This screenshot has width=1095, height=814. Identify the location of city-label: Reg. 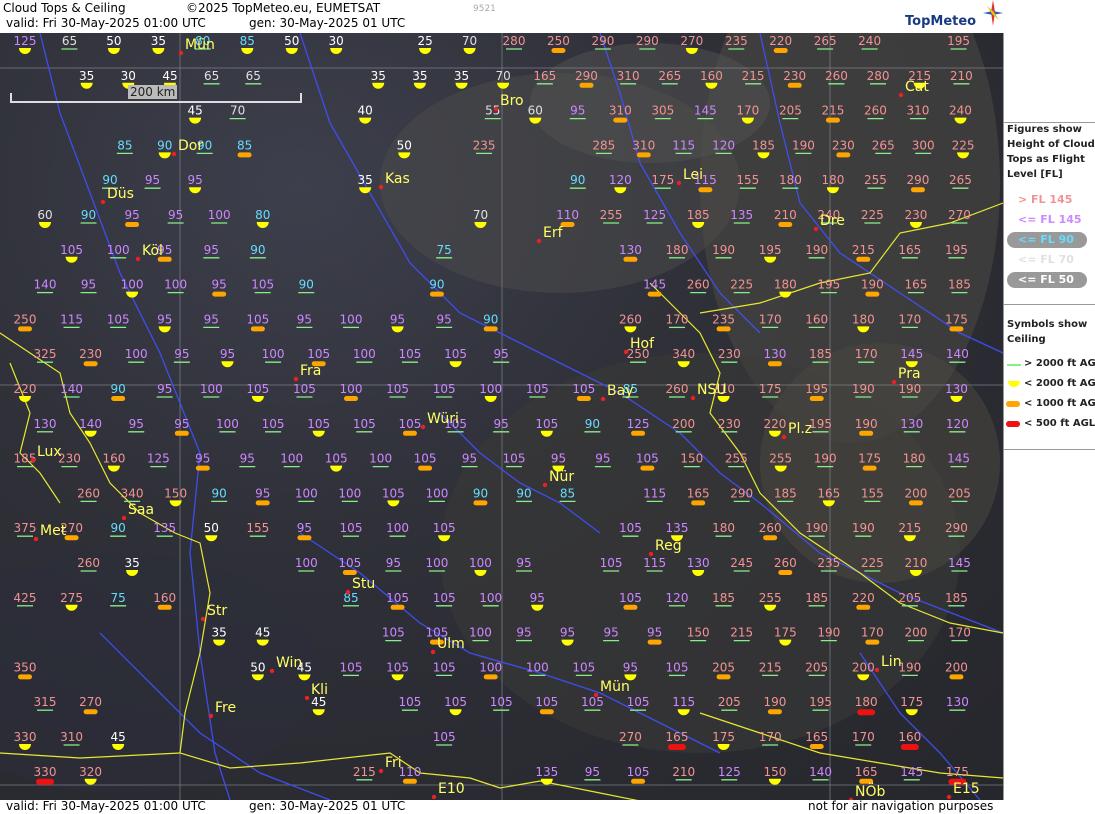
(668, 546).